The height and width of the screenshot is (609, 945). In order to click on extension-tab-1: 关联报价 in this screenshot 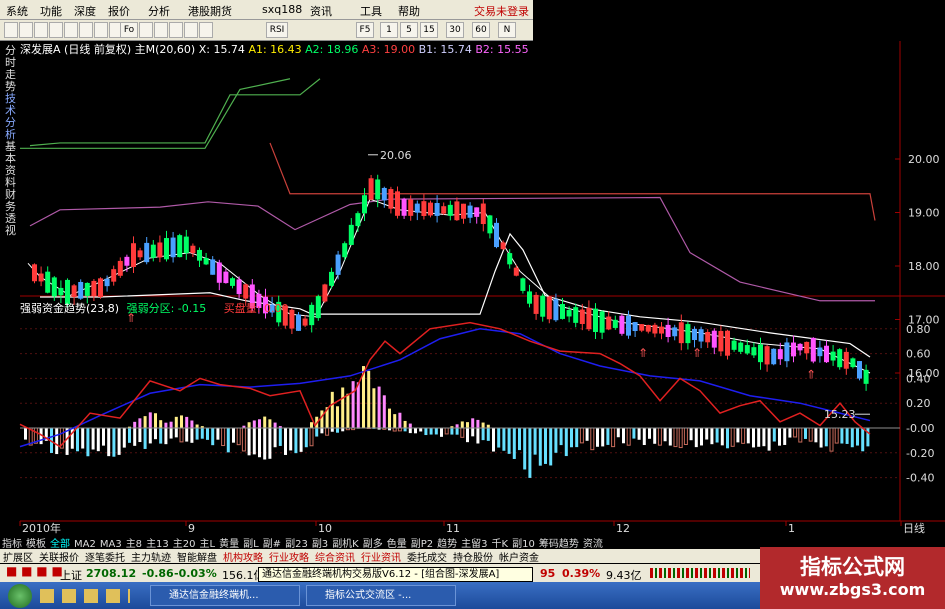, I will do `click(59, 556)`.